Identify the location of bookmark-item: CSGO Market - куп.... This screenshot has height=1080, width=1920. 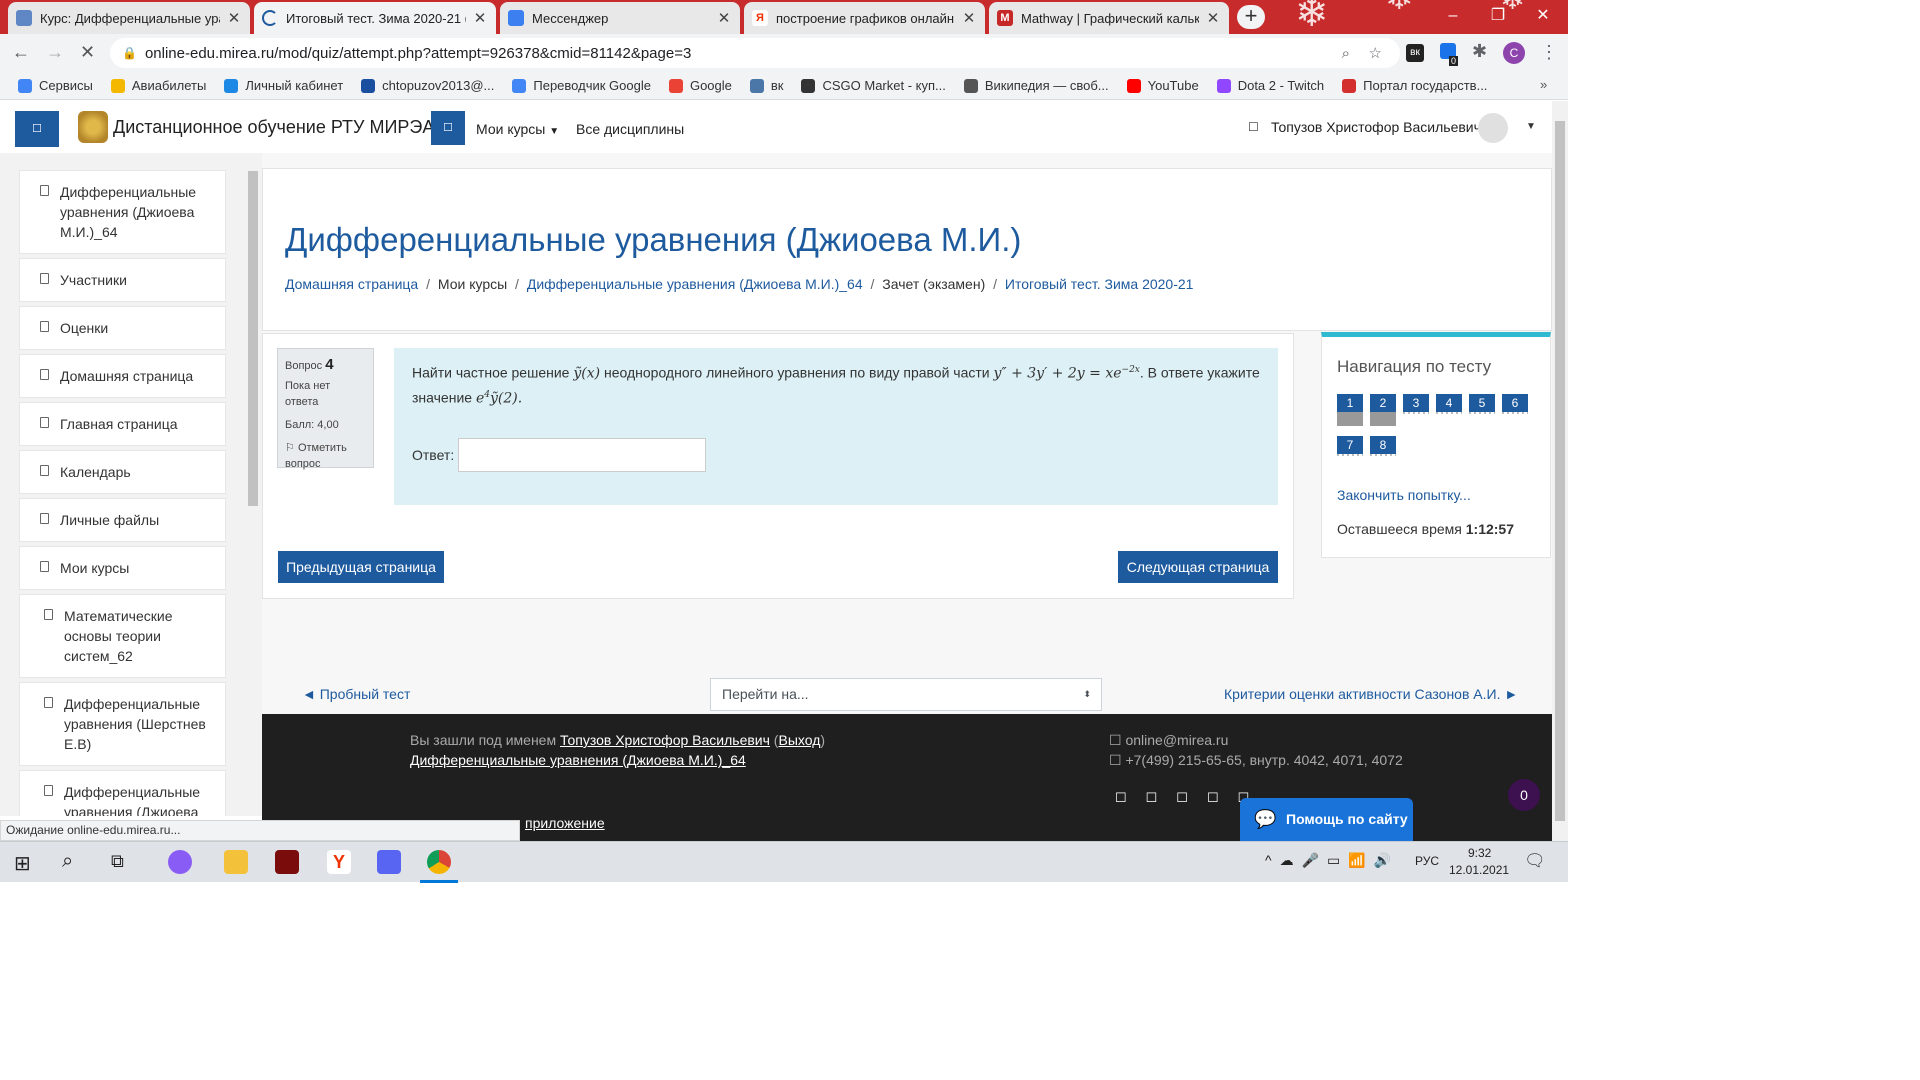
(873, 85).